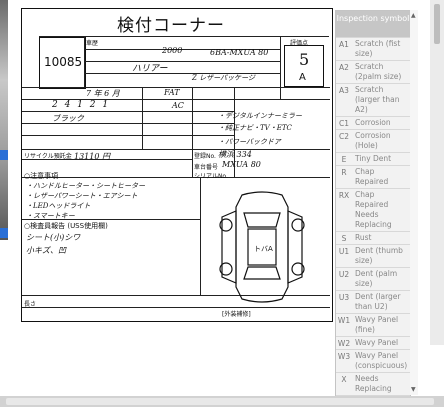 The height and width of the screenshot is (407, 444). I want to click on model-code-value: 6BA-MXUA 80, so click(239, 52).